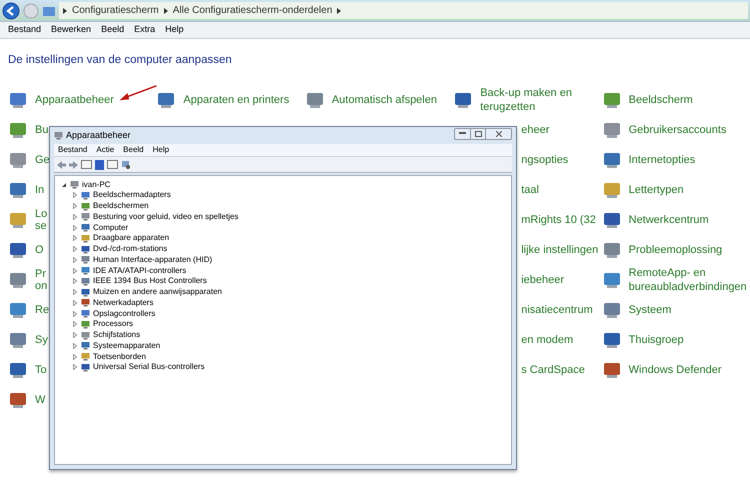 The width and height of the screenshot is (750, 480). I want to click on control-panel-link: To, so click(41, 370).